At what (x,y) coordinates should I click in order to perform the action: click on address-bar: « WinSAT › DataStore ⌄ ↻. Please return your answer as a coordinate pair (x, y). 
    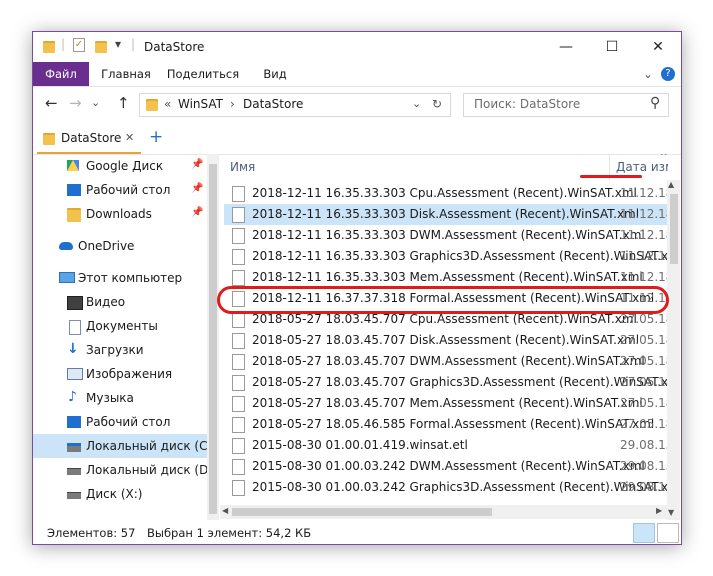
    Looking at the image, I should click on (295, 105).